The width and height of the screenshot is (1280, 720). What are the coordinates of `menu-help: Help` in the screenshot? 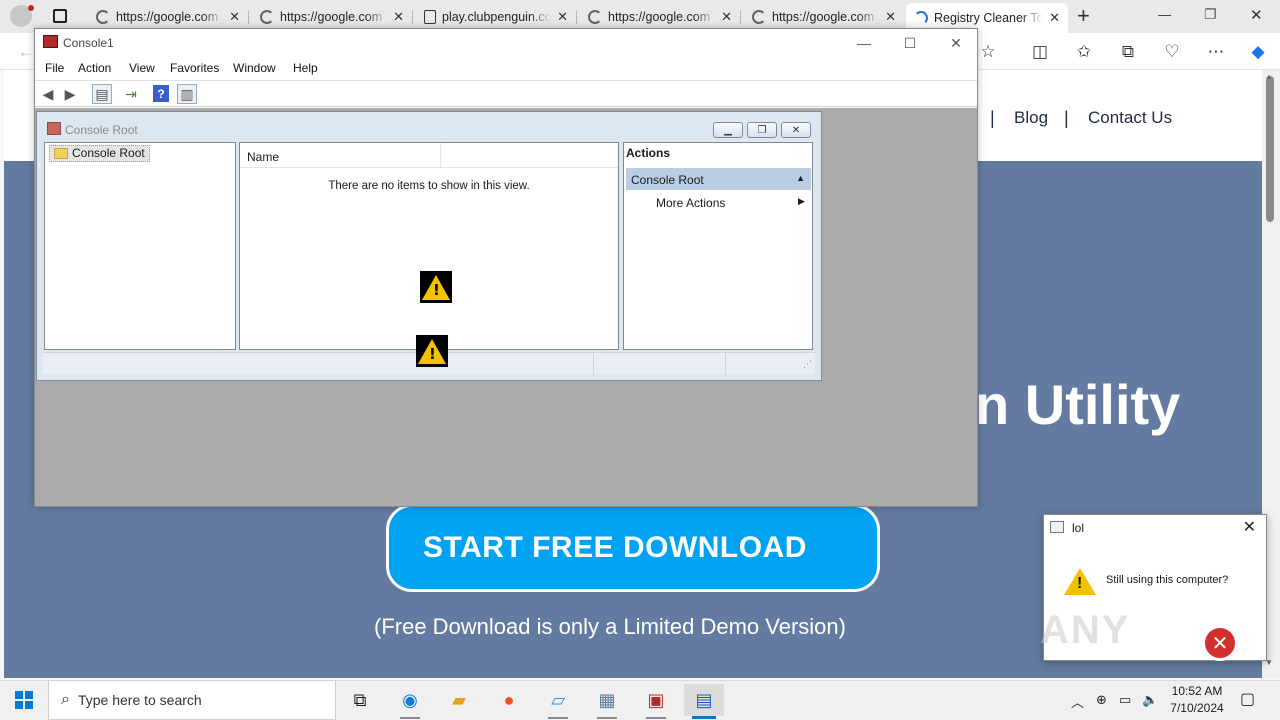 It's located at (305, 68).